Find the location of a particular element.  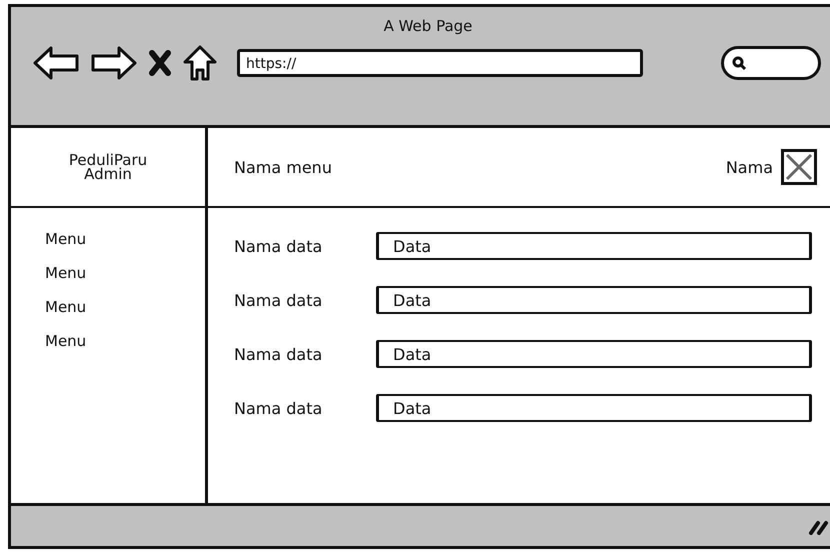

forward-arrow-icon is located at coordinates (114, 63).